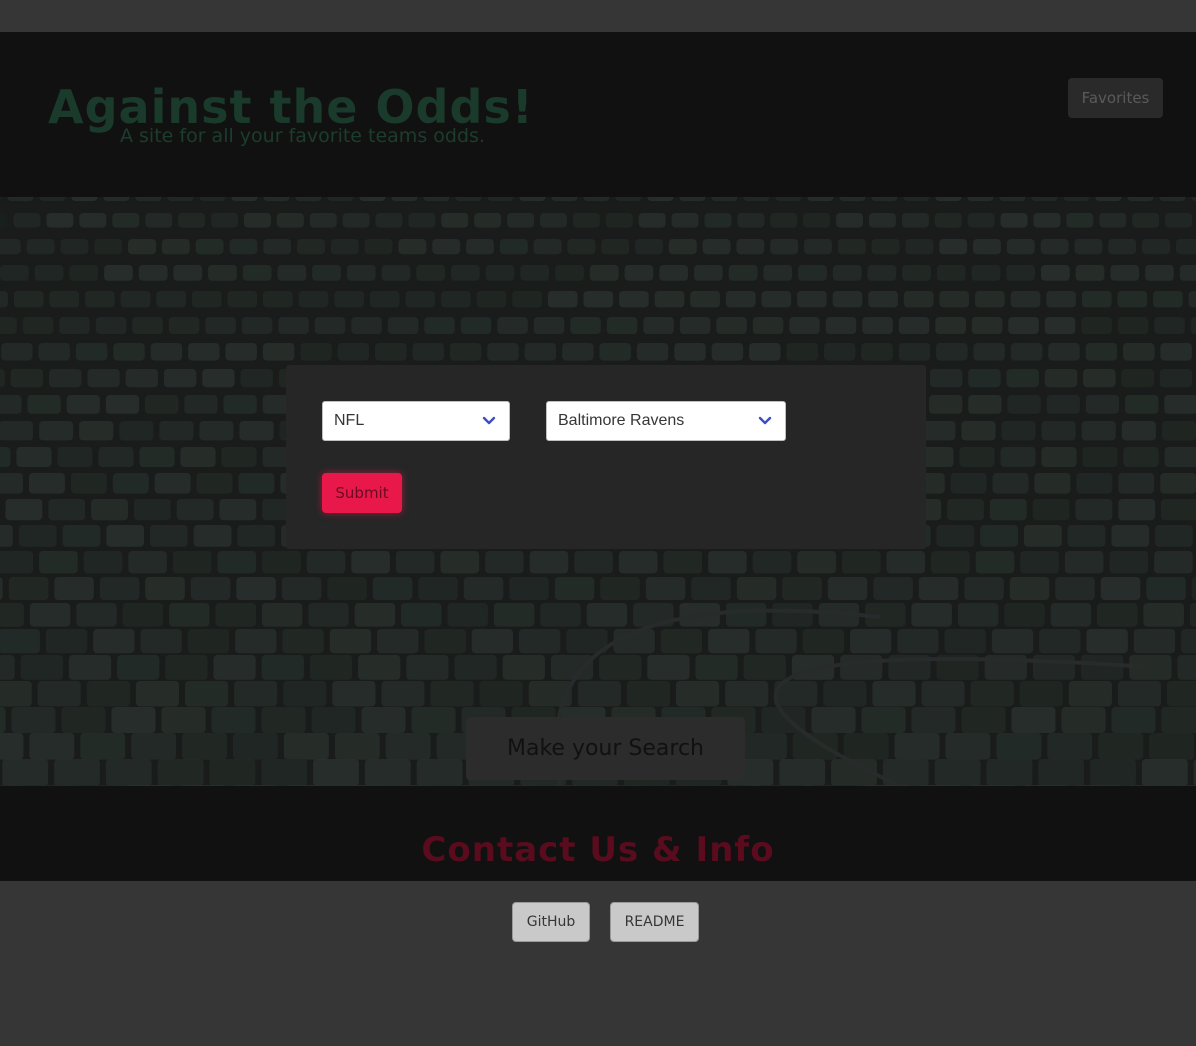 The height and width of the screenshot is (1046, 1196). I want to click on search-modal: NFL Baltimore Ravens Submit, so click(606, 457).